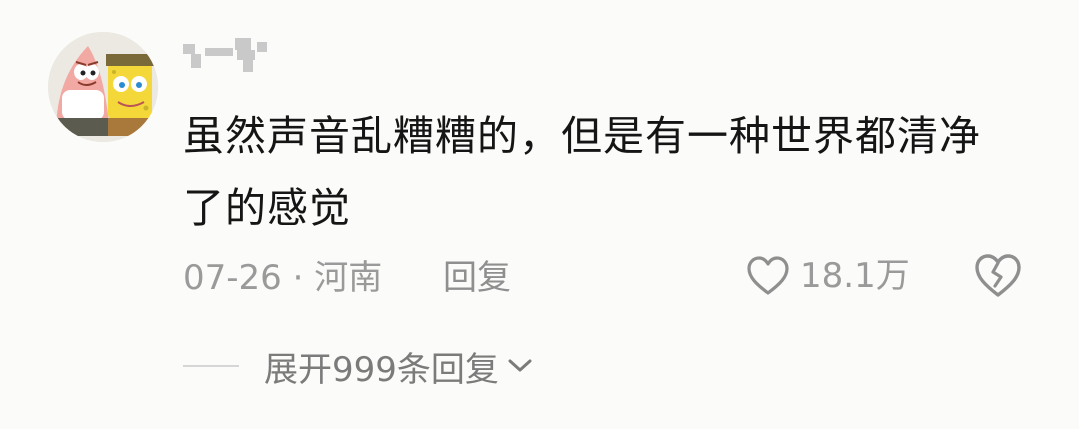 The height and width of the screenshot is (429, 1079). What do you see at coordinates (855, 276) in the screenshot?
I see `like-count: 18.1万` at bounding box center [855, 276].